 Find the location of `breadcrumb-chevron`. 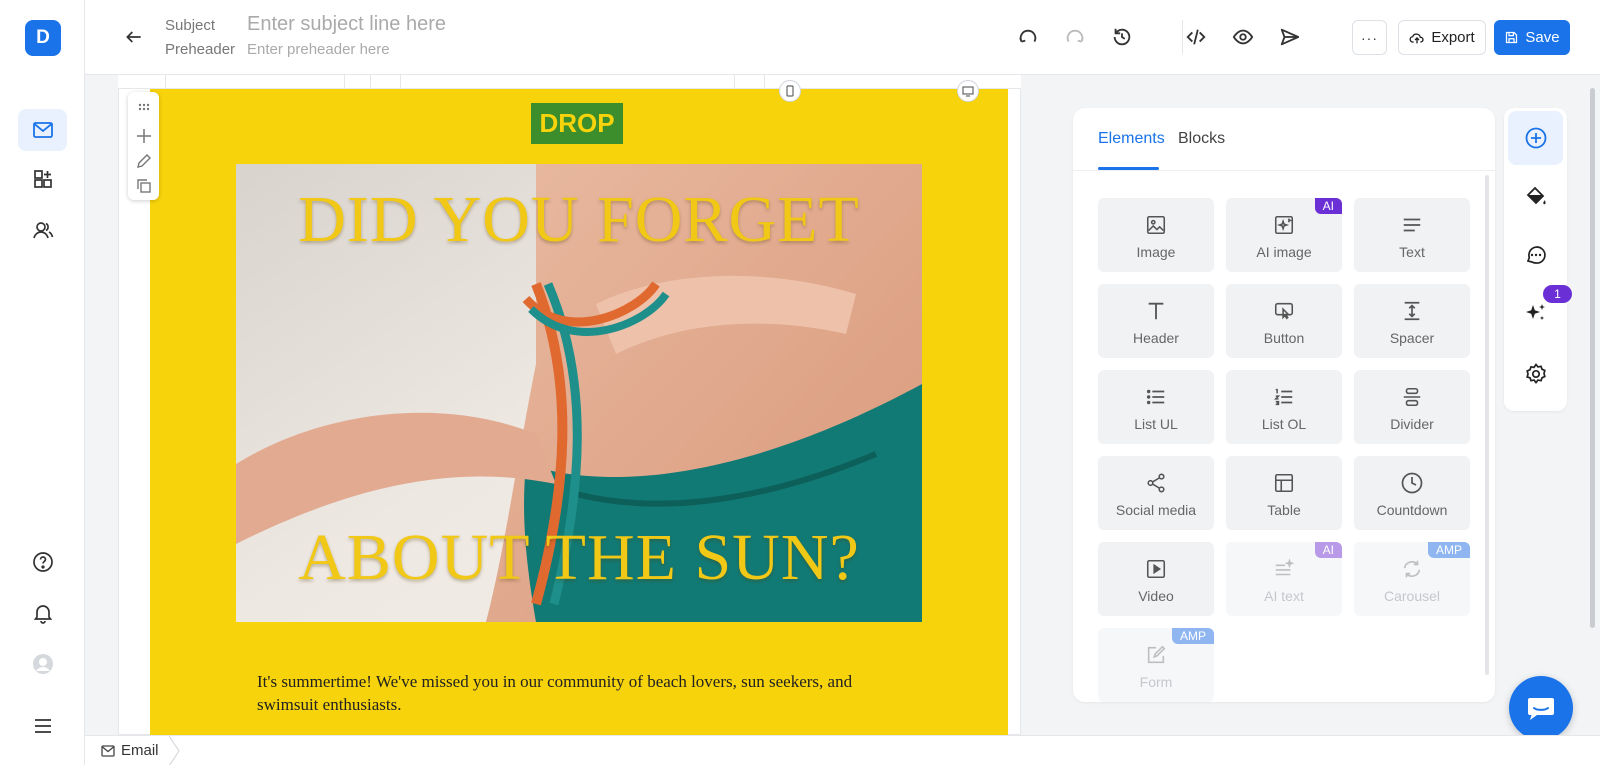

breadcrumb-chevron is located at coordinates (174, 750).